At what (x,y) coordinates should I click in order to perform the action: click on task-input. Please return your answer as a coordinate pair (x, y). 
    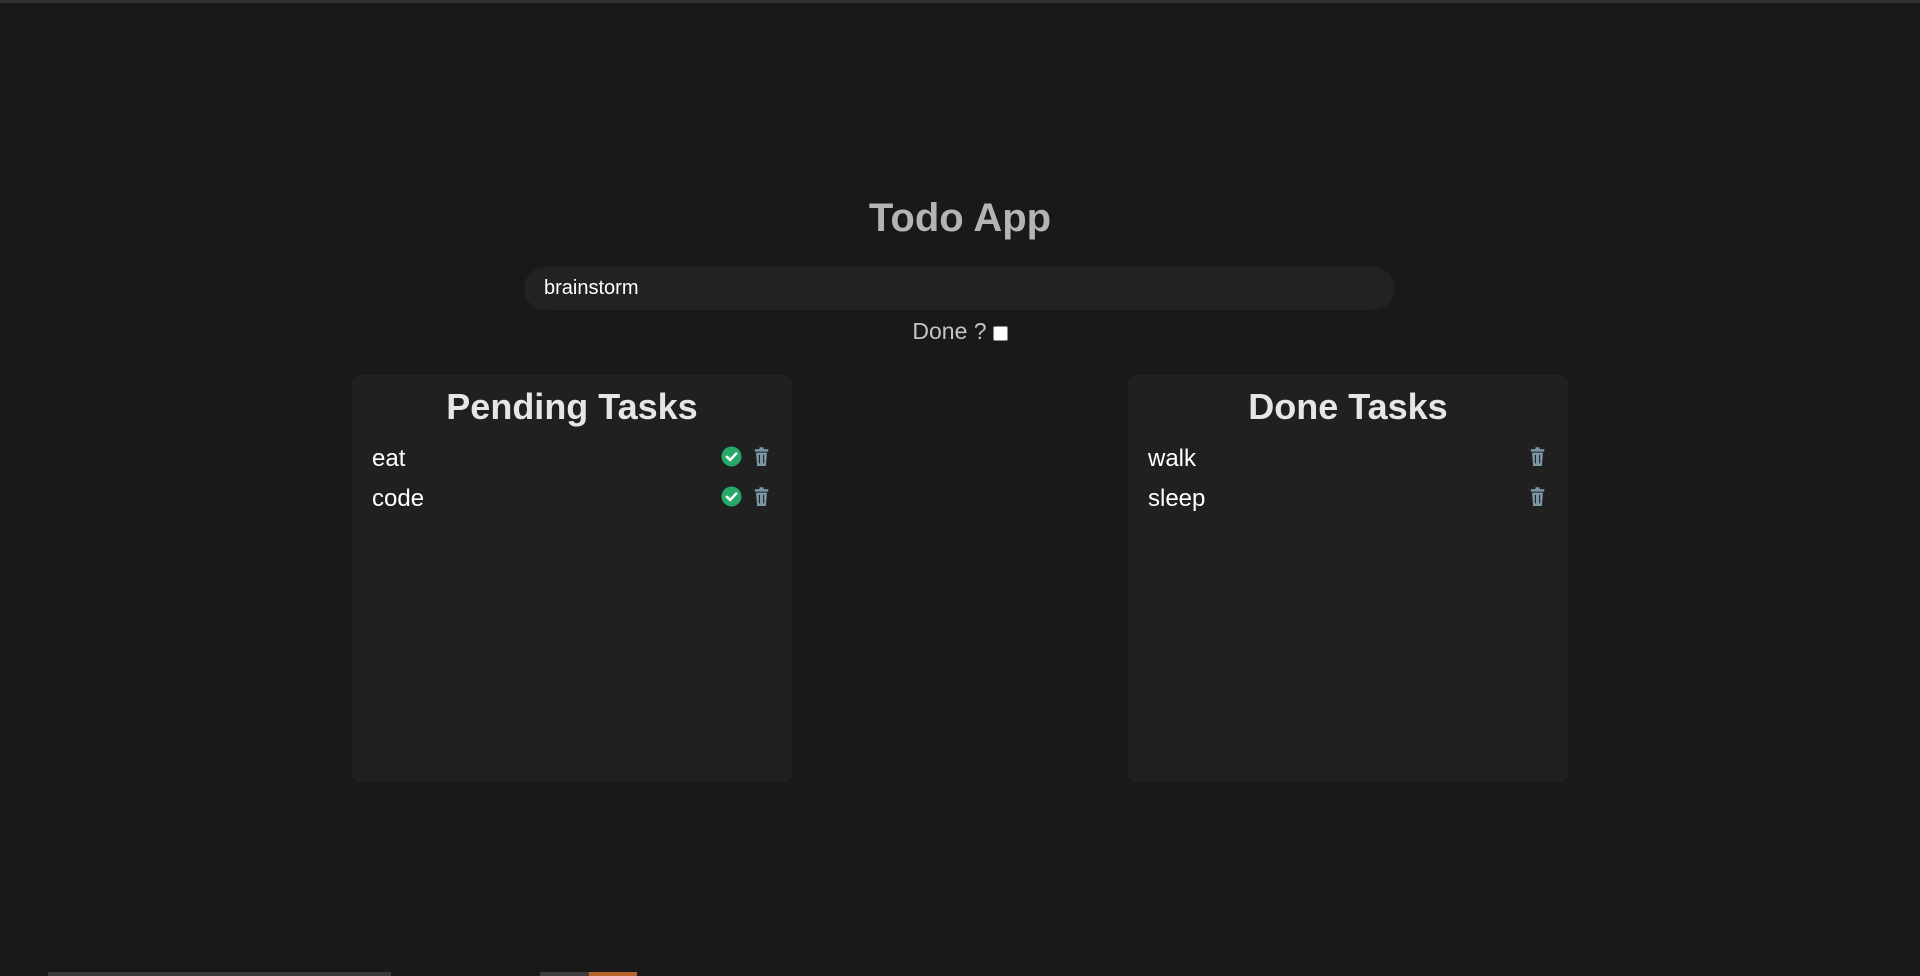
    Looking at the image, I should click on (959, 288).